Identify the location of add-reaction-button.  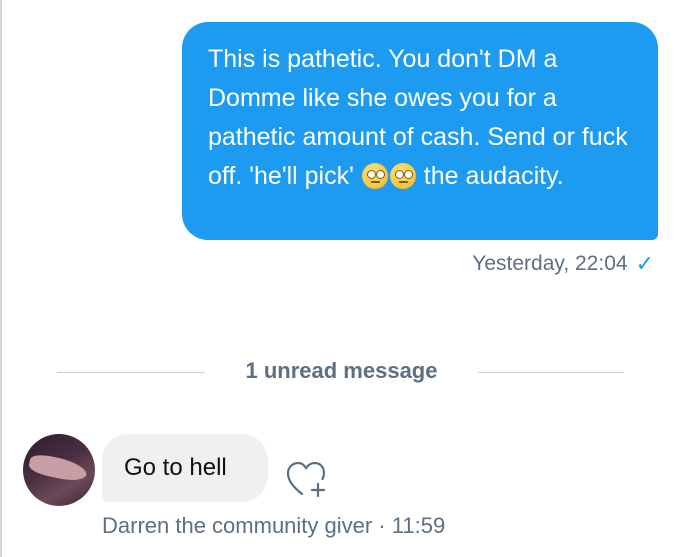
(308, 480).